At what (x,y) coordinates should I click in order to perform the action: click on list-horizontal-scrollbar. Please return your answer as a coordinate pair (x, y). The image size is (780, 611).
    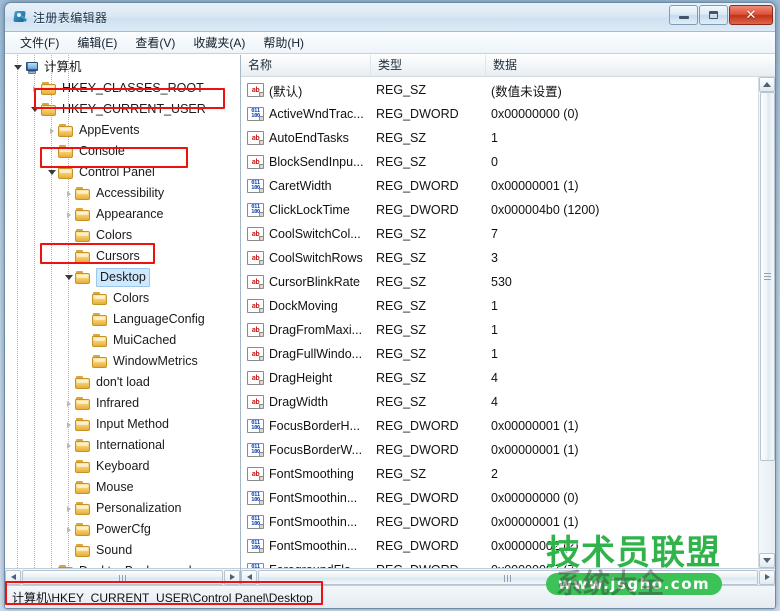
    Looking at the image, I should click on (508, 576).